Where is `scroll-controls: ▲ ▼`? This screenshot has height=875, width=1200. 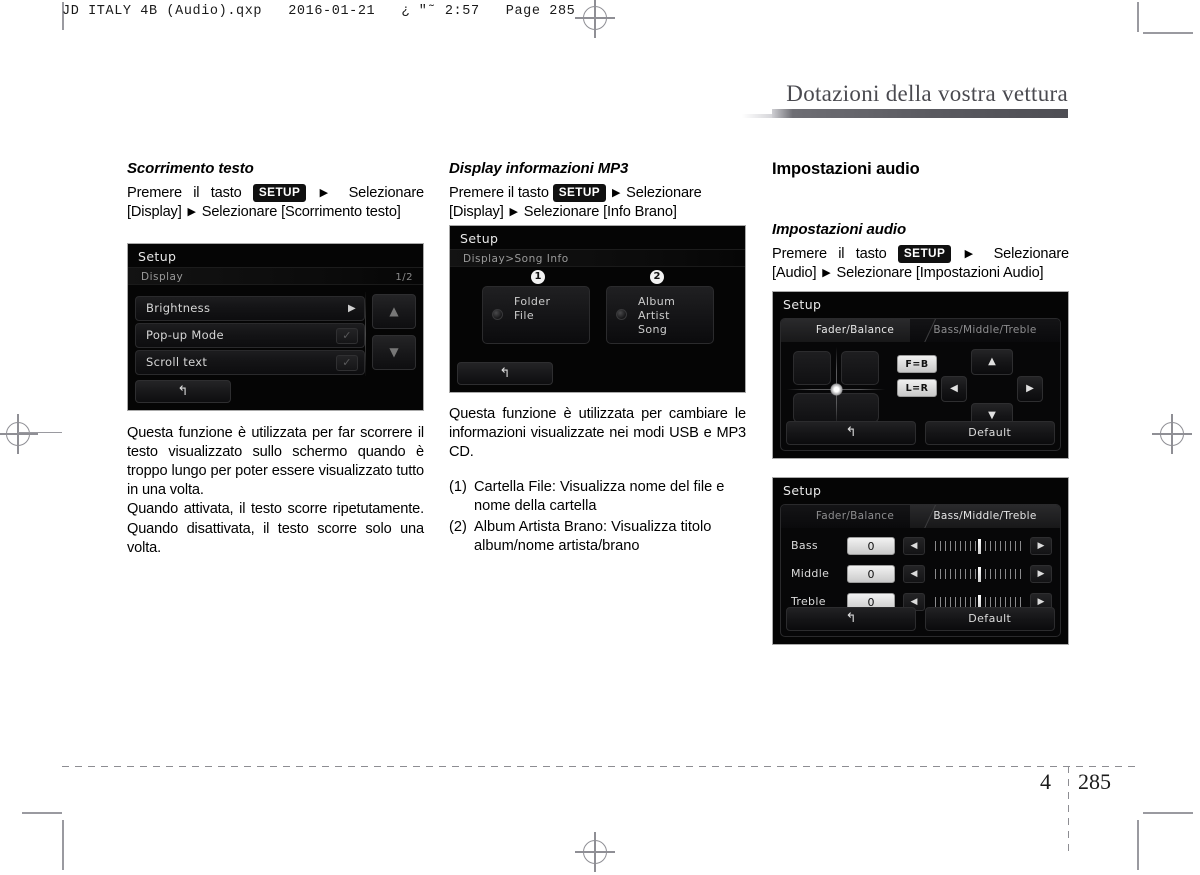 scroll-controls: ▲ ▼ is located at coordinates (394, 335).